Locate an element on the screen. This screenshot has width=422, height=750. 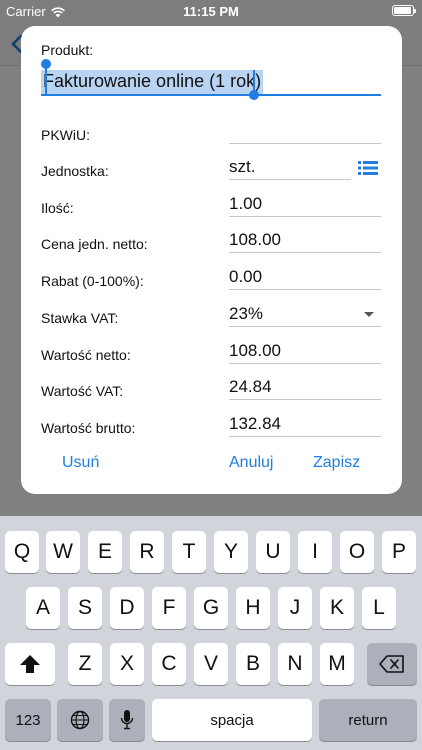
key-h: H is located at coordinates (253, 608).